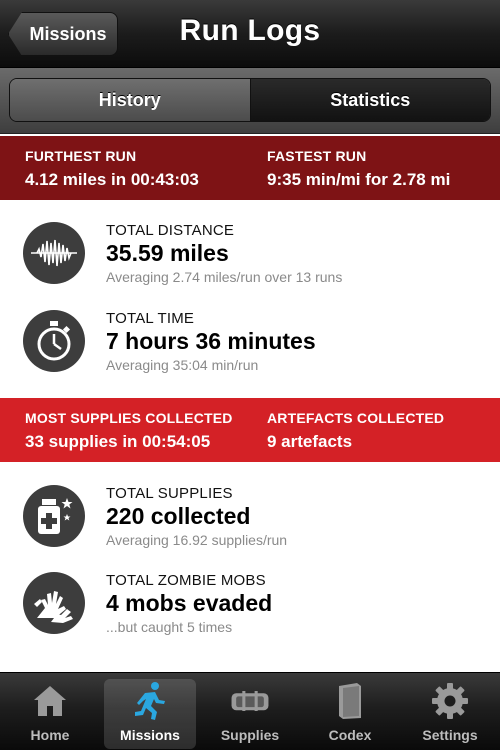 The width and height of the screenshot is (500, 750). I want to click on case-icon, so click(250, 701).